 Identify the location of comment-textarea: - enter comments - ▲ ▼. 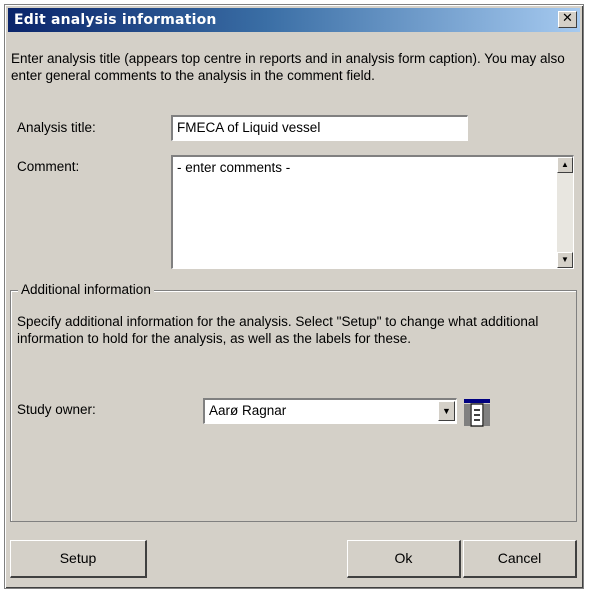
(372, 212).